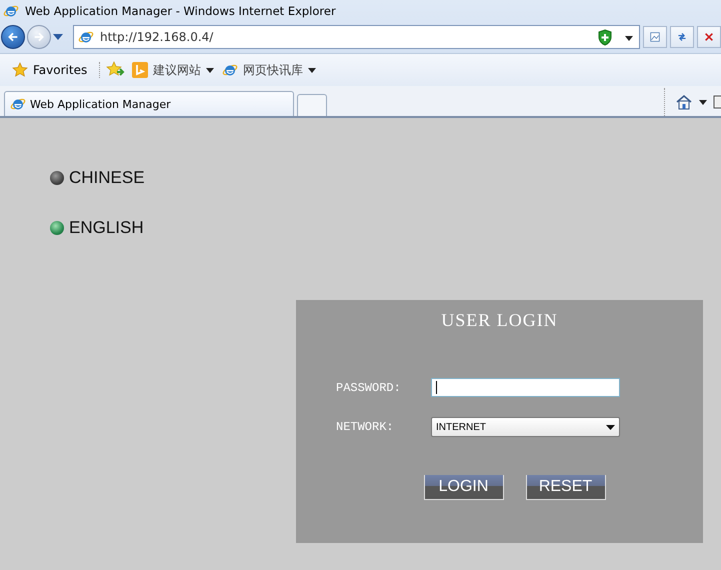 Image resolution: width=721 pixels, height=570 pixels. I want to click on star-icon, so click(20, 70).